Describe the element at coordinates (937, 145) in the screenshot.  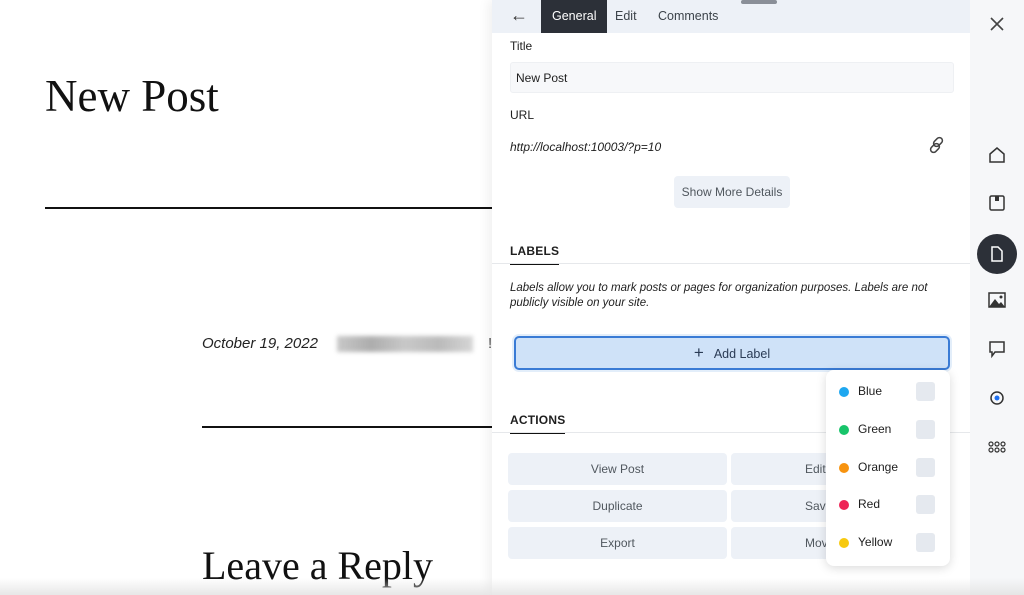
I see `link-icon` at that location.